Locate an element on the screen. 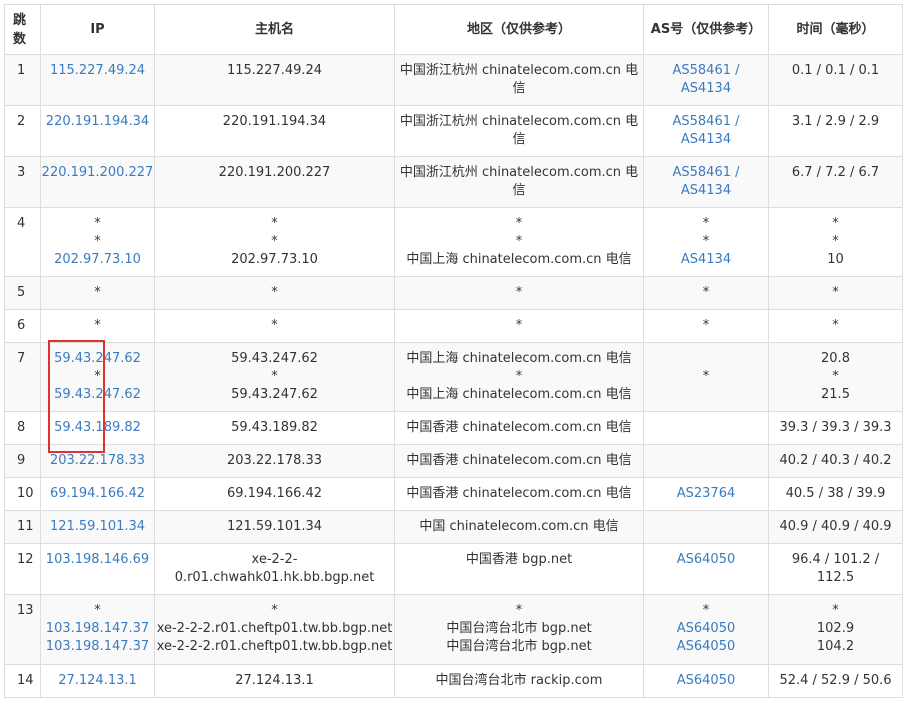 The width and height of the screenshot is (904, 702). region-cell: * * 中国上海 chinatelecom.com.cn 电信 is located at coordinates (519, 242).